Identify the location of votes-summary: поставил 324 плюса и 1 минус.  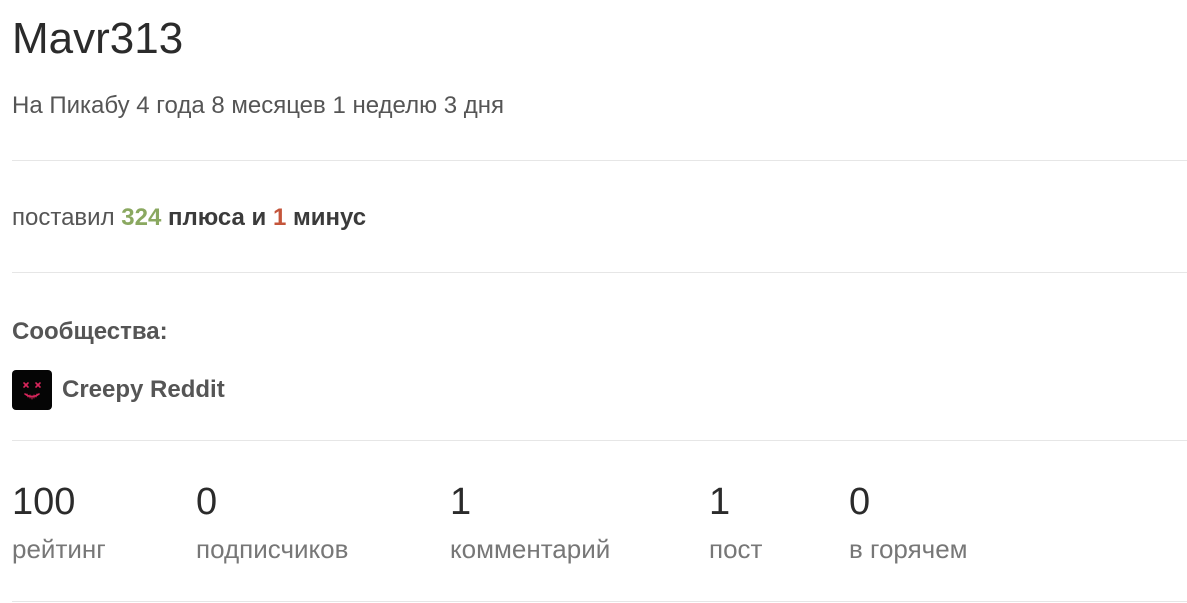
(189, 218).